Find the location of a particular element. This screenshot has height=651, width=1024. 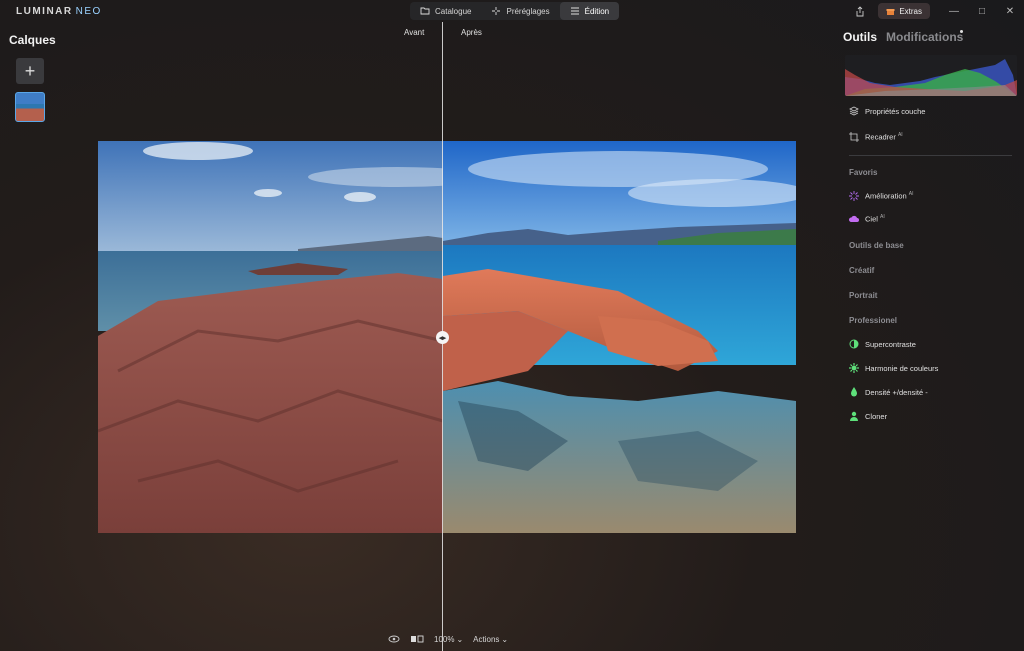

split-arrows-icon: ◂▸ is located at coordinates (442, 338).